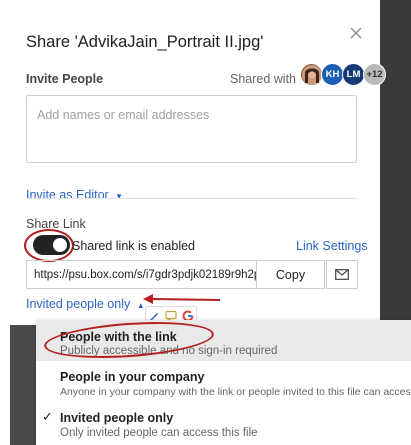 The image size is (411, 445). What do you see at coordinates (119, 196) in the screenshot?
I see `caret-down-icon: ▼` at bounding box center [119, 196].